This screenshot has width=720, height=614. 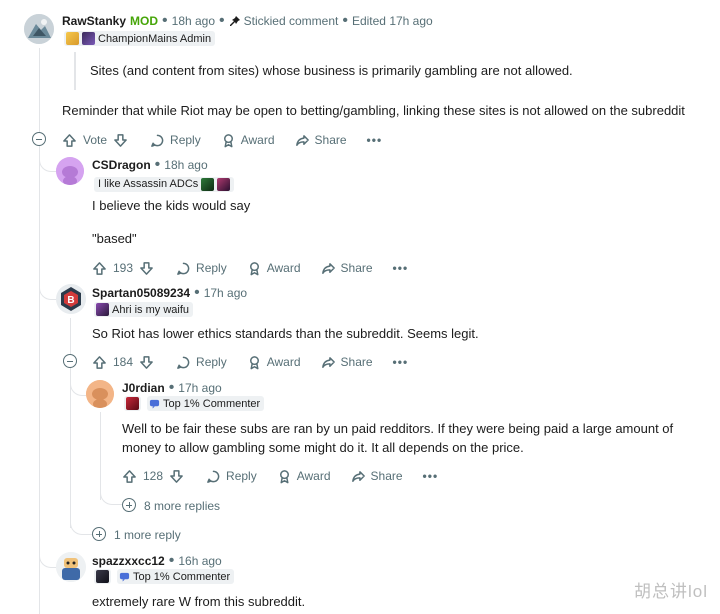 What do you see at coordinates (128, 561) in the screenshot?
I see `username: spazzxxcc12` at bounding box center [128, 561].